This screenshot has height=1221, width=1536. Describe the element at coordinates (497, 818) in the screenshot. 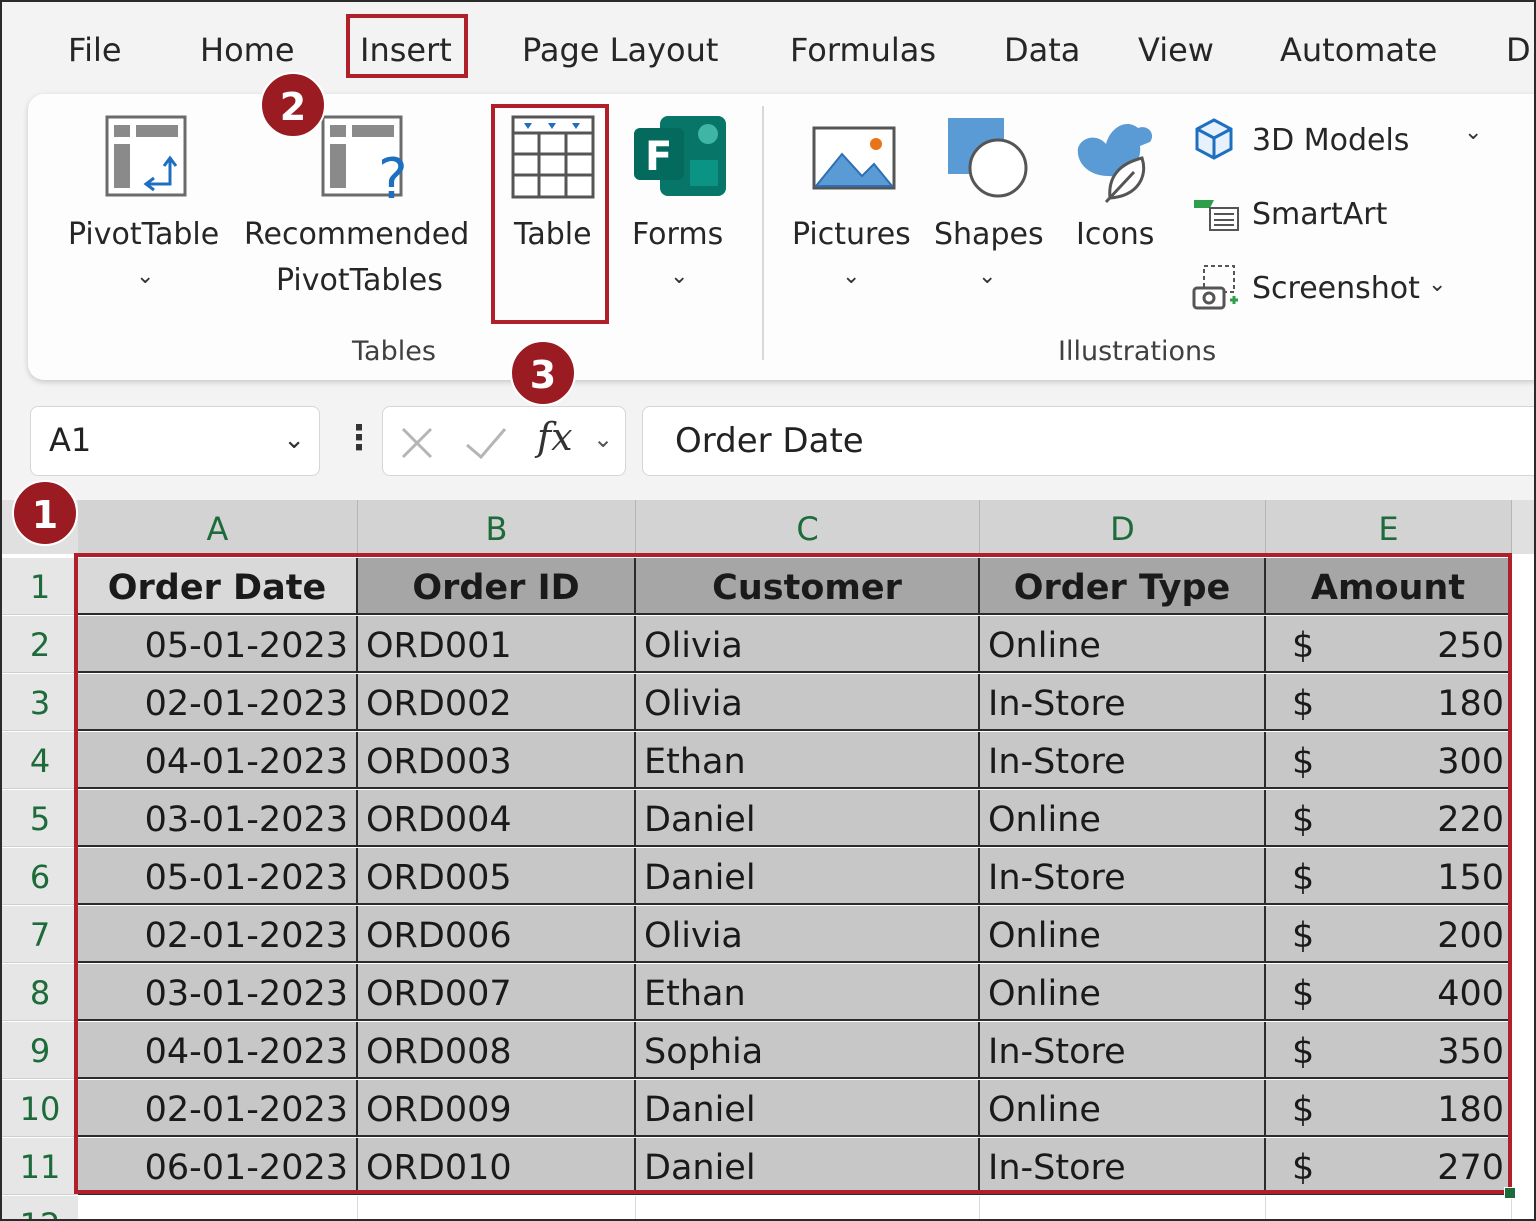

I see `table-cell: ORD004` at that location.